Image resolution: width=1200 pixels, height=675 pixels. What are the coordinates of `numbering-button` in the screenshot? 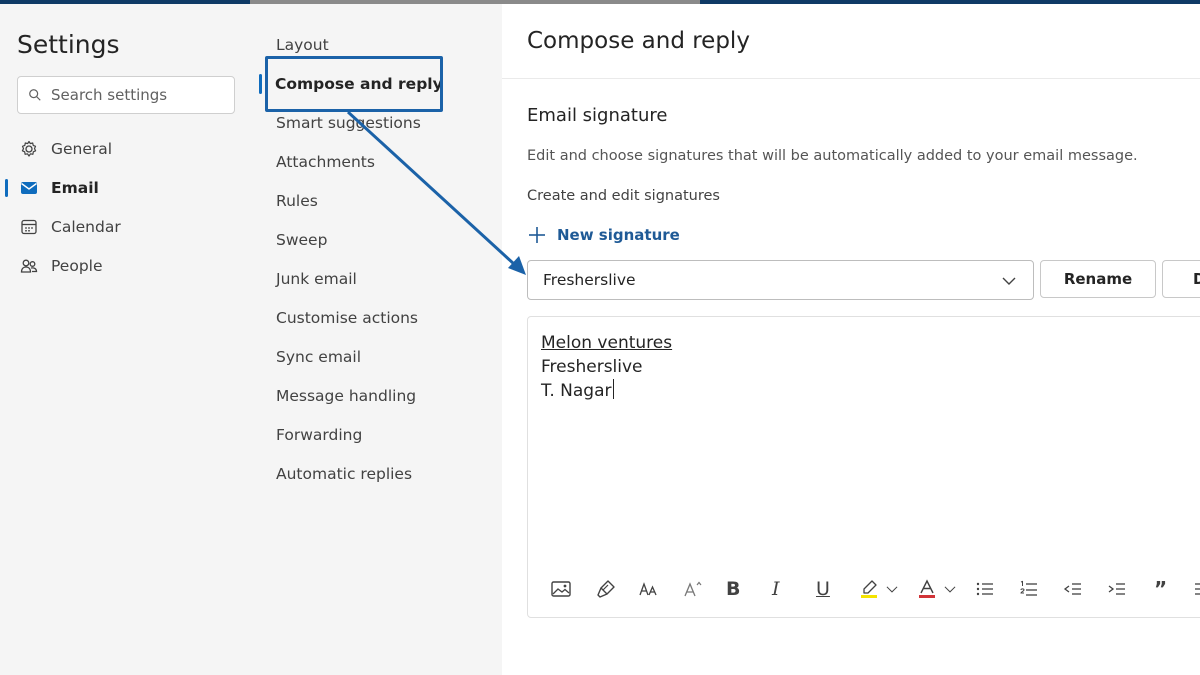 It's located at (1029, 589).